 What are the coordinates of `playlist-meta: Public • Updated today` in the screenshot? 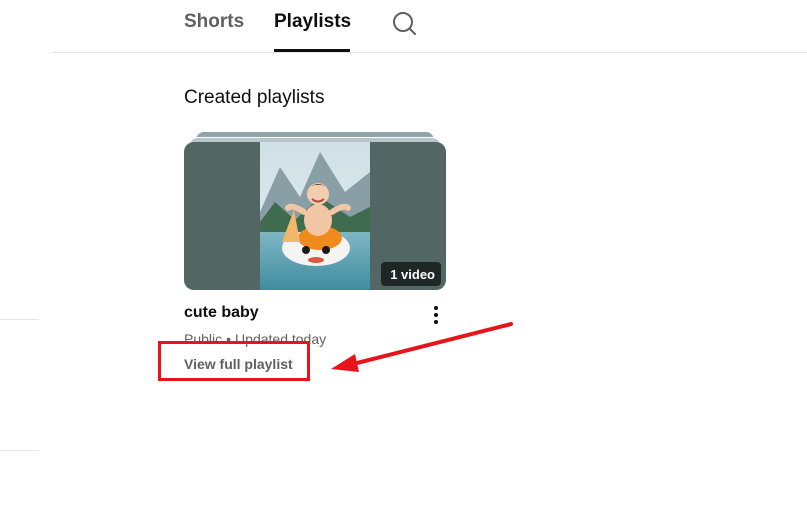 It's located at (255, 339).